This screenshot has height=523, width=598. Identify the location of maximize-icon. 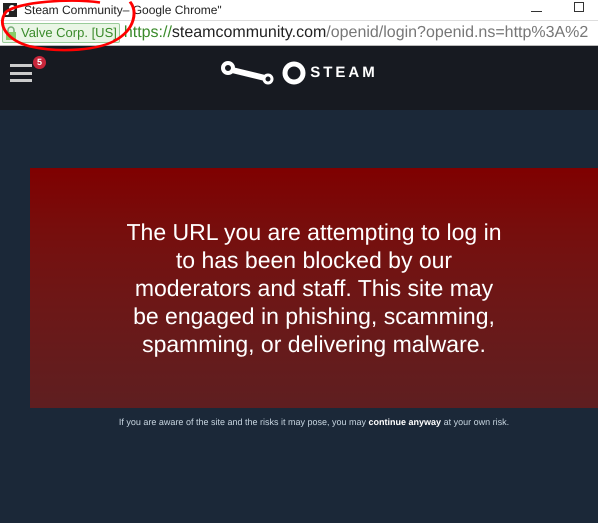
(579, 7).